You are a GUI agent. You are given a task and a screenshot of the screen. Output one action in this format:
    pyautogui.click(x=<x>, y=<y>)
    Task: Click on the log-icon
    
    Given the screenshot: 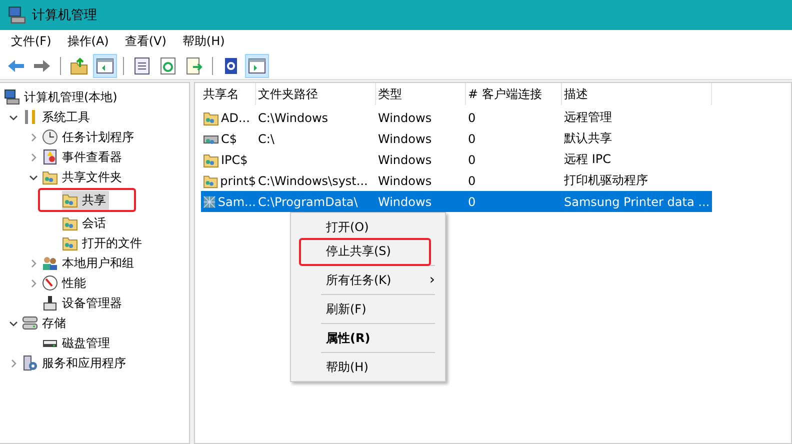 What is the action you would take?
    pyautogui.click(x=50, y=157)
    